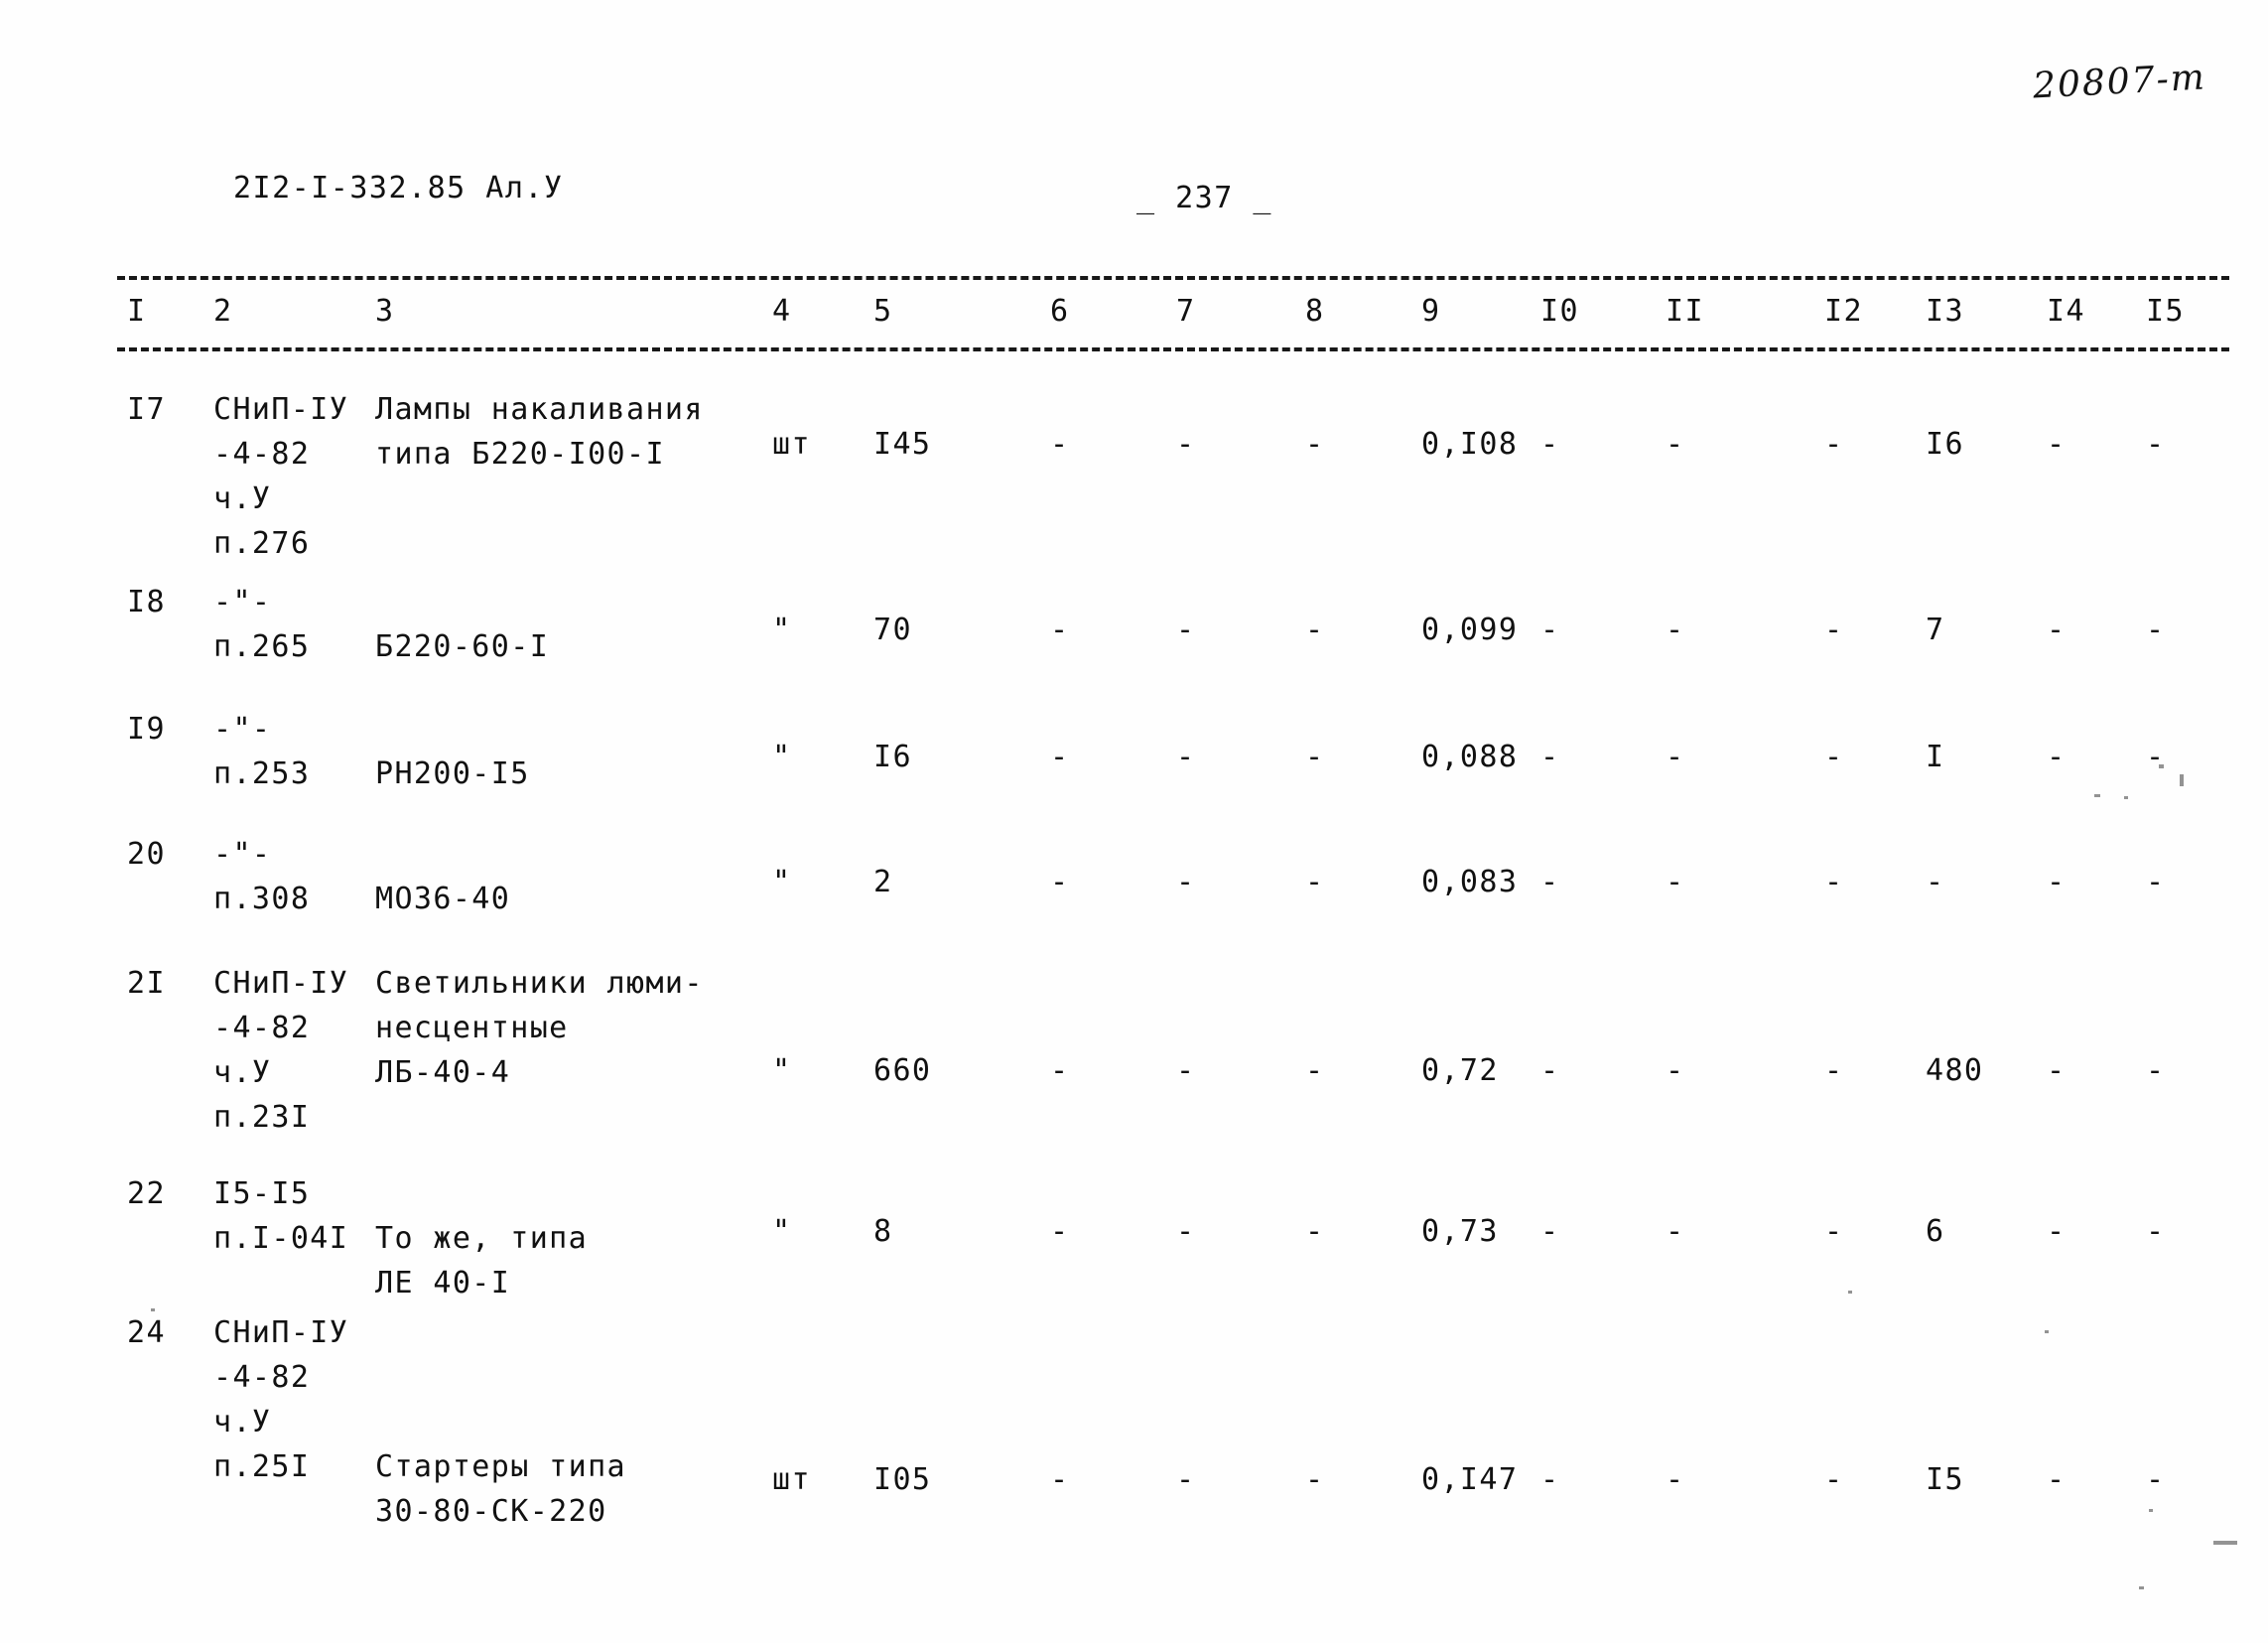  What do you see at coordinates (883, 311) in the screenshot?
I see `column-header-5: 5` at bounding box center [883, 311].